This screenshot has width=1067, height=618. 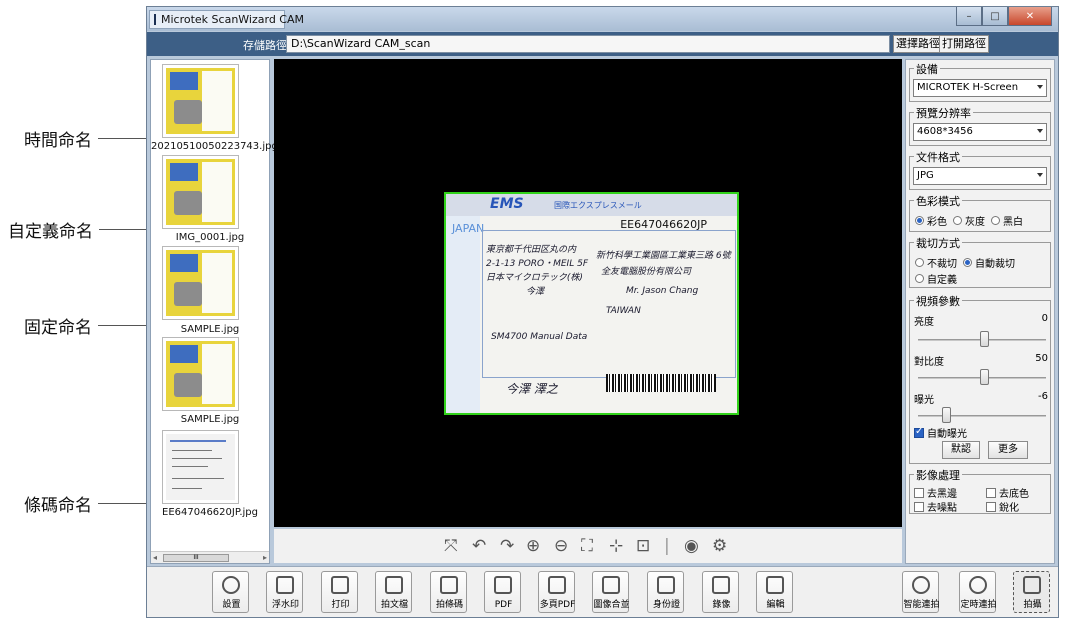 What do you see at coordinates (533, 546) in the screenshot?
I see `zoom-in-icon: ⊕` at bounding box center [533, 546].